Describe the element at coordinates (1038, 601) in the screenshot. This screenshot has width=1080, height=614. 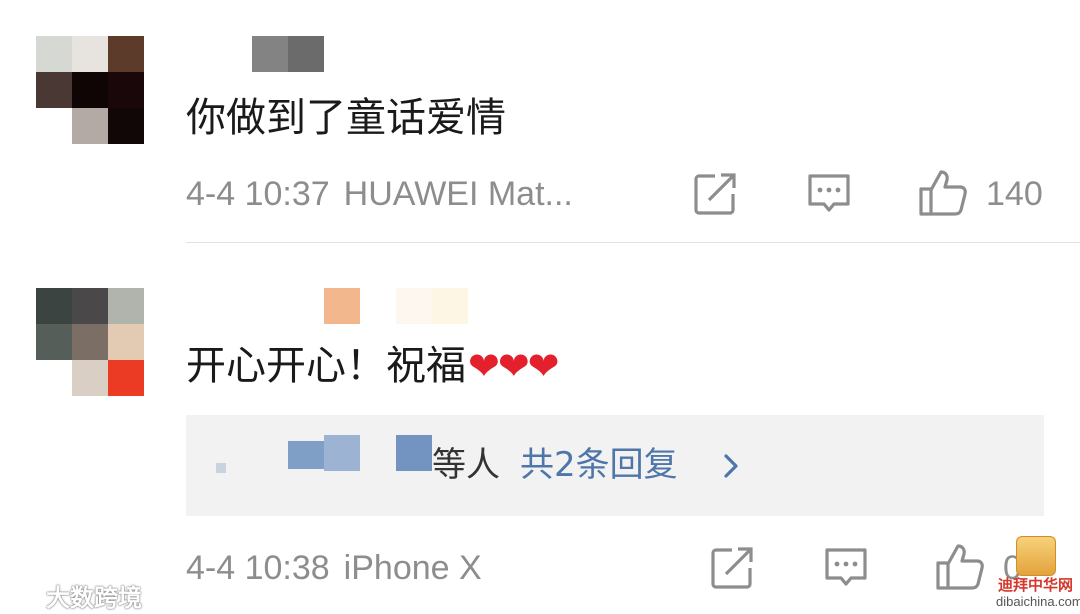
I see `watermark-en: dibaichina.com` at that location.